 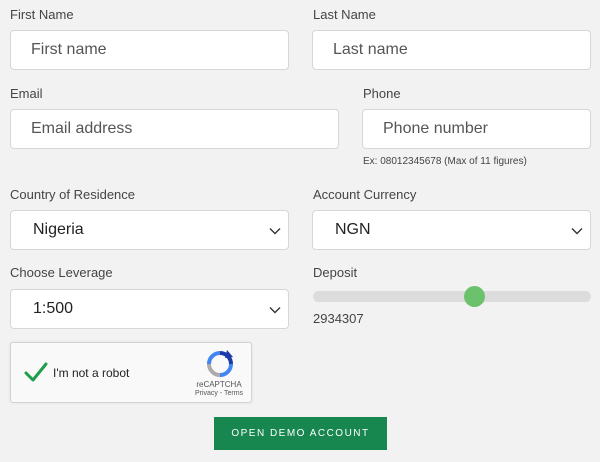 What do you see at coordinates (61, 272) in the screenshot?
I see `leverage-label: Choose Leverage` at bounding box center [61, 272].